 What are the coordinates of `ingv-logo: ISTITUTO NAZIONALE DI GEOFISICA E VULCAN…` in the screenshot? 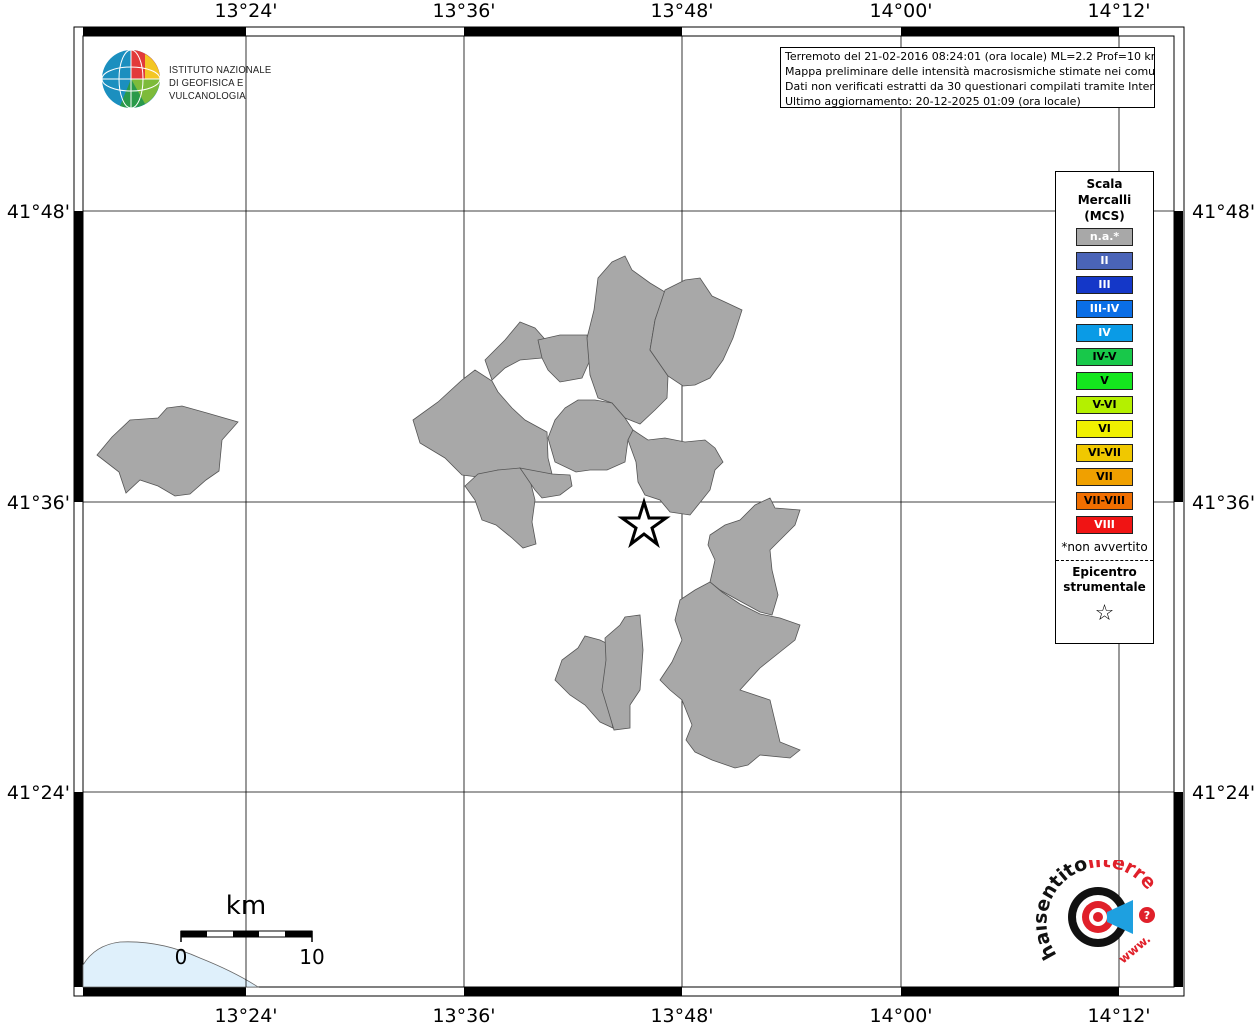 It's located at (210, 79).